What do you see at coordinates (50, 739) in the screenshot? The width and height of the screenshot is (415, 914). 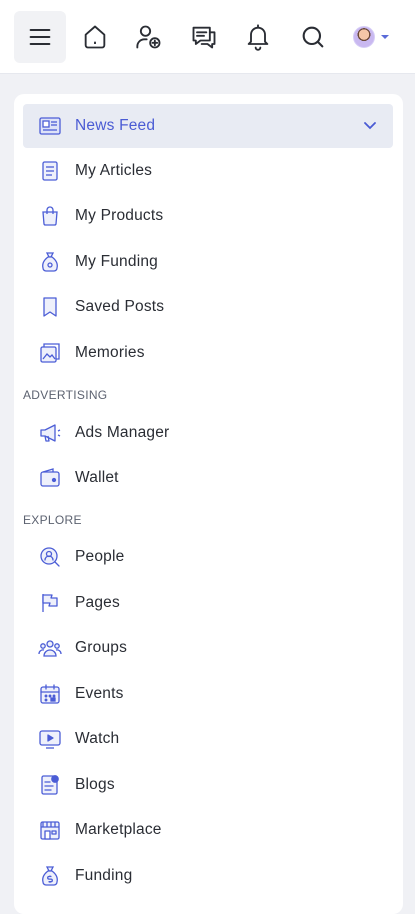 I see `watch-icon` at bounding box center [50, 739].